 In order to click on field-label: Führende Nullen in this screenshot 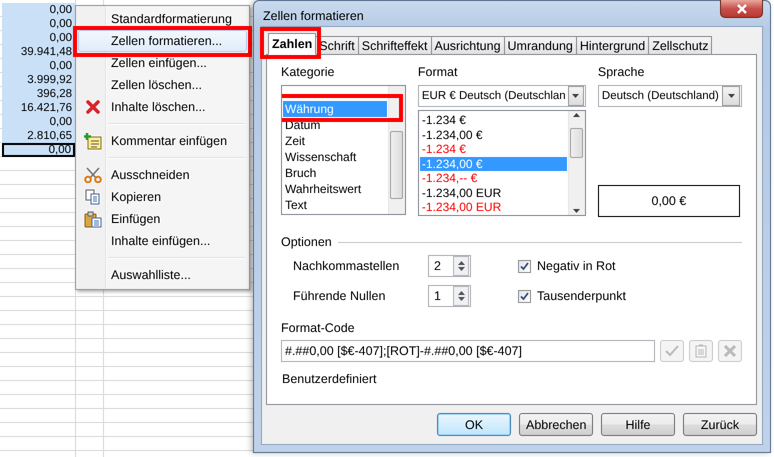, I will do `click(339, 296)`.